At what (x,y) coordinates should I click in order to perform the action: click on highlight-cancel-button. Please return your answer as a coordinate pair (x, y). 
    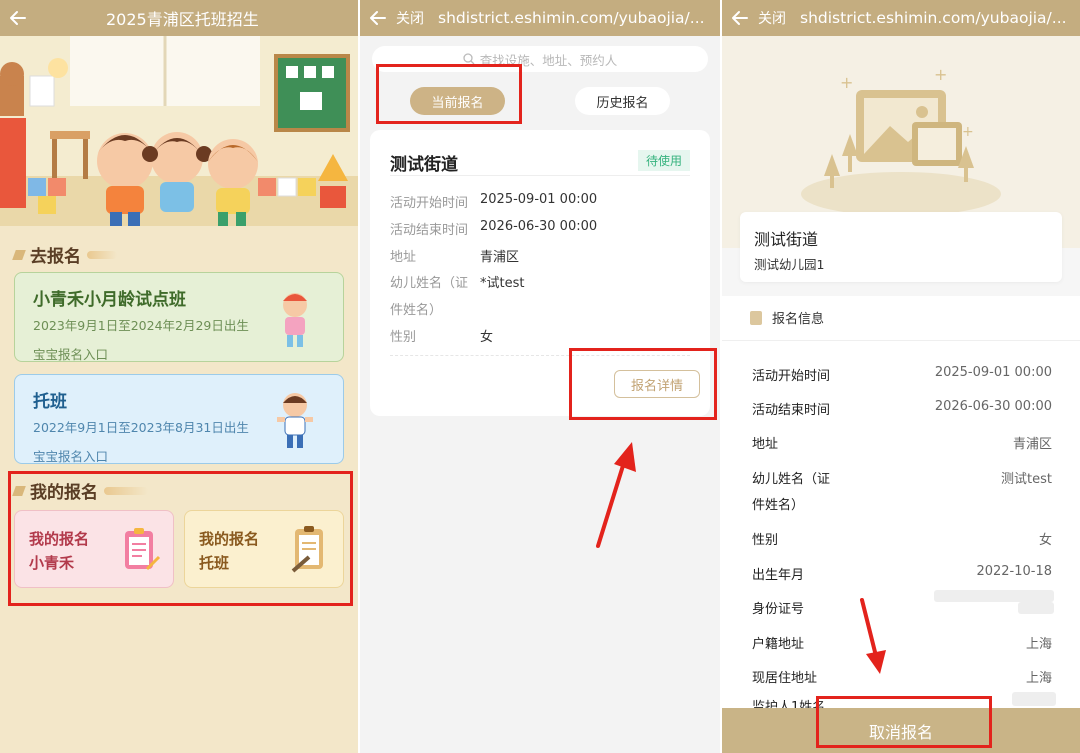
    Looking at the image, I should click on (904, 722).